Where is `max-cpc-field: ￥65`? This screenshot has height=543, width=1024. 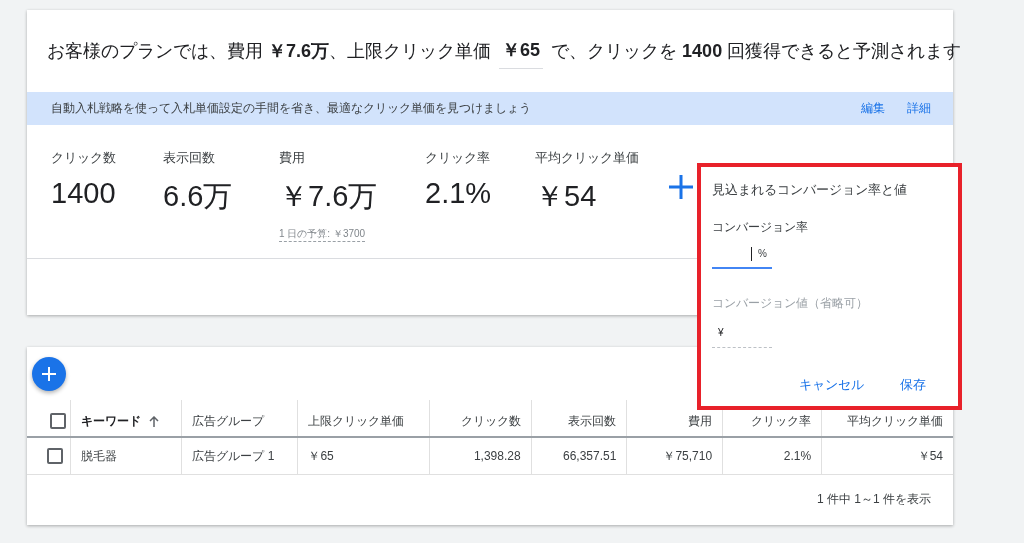 max-cpc-field: ￥65 is located at coordinates (521, 51).